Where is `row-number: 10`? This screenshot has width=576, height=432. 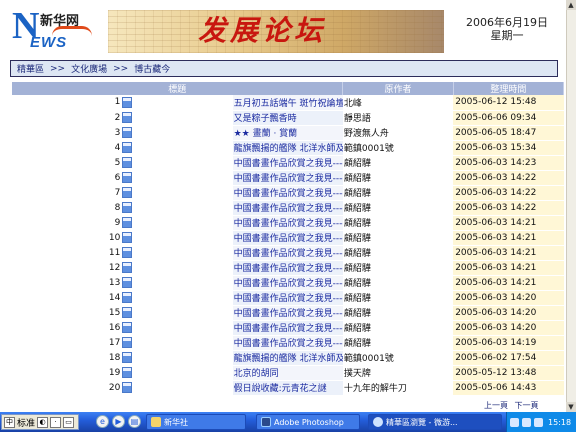 row-number: 10 is located at coordinates (67, 238).